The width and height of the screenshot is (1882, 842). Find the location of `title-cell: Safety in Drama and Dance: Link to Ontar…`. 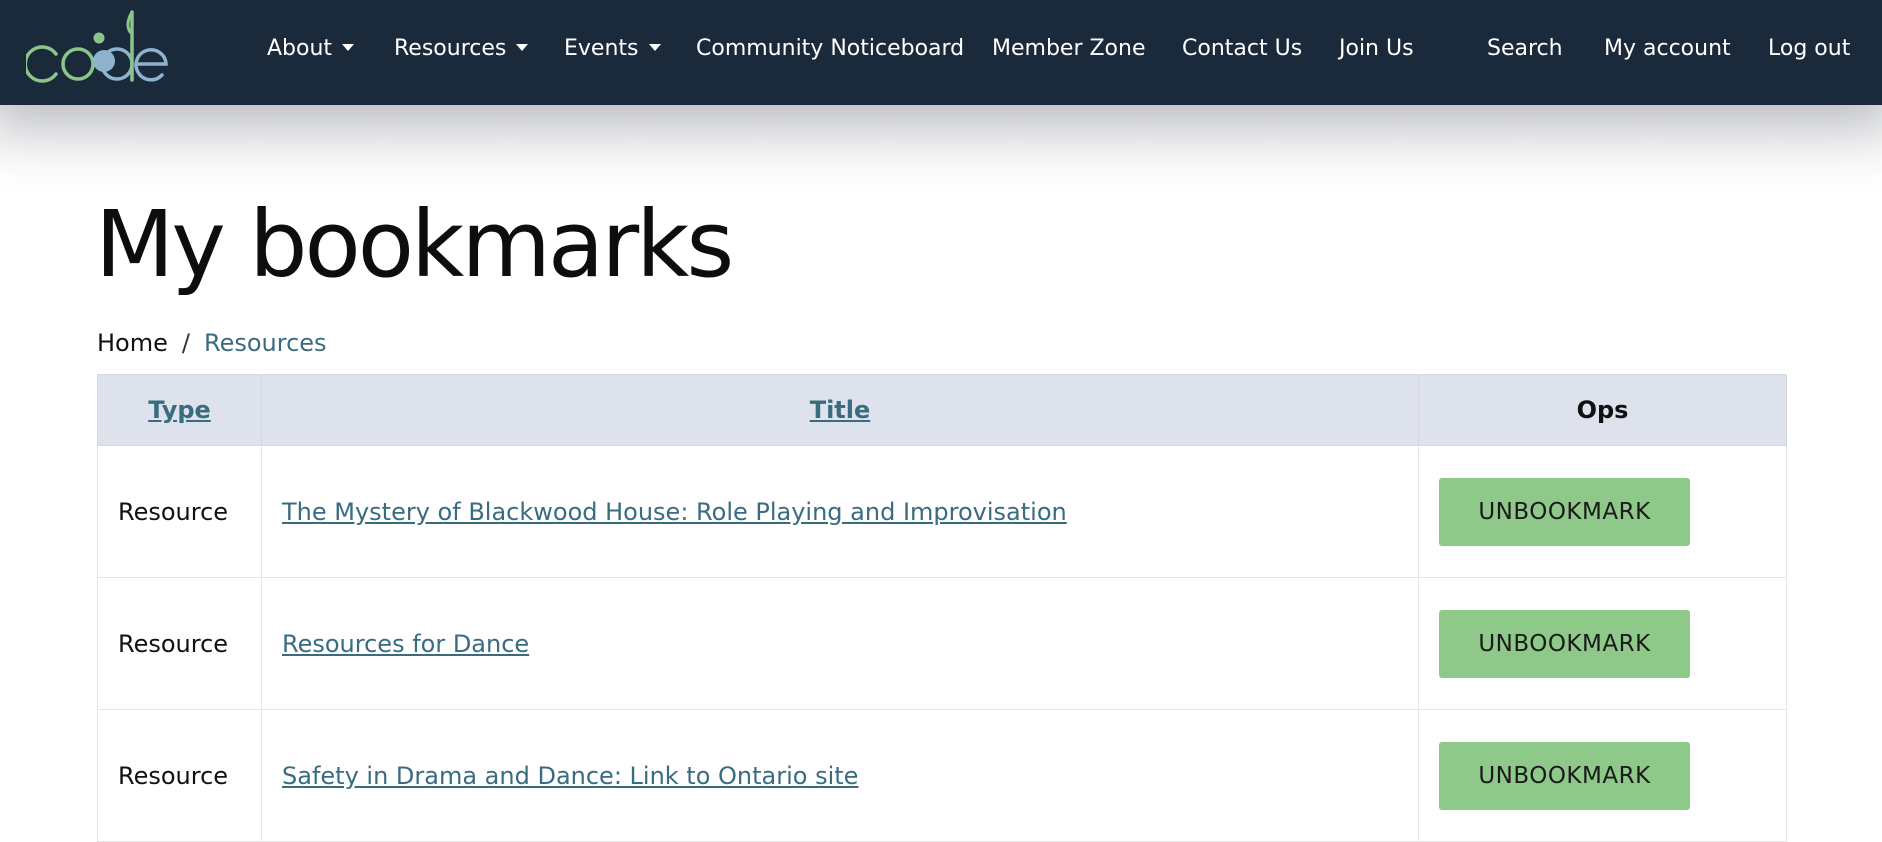

title-cell: Safety in Drama and Dance: Link to Ontar… is located at coordinates (840, 775).